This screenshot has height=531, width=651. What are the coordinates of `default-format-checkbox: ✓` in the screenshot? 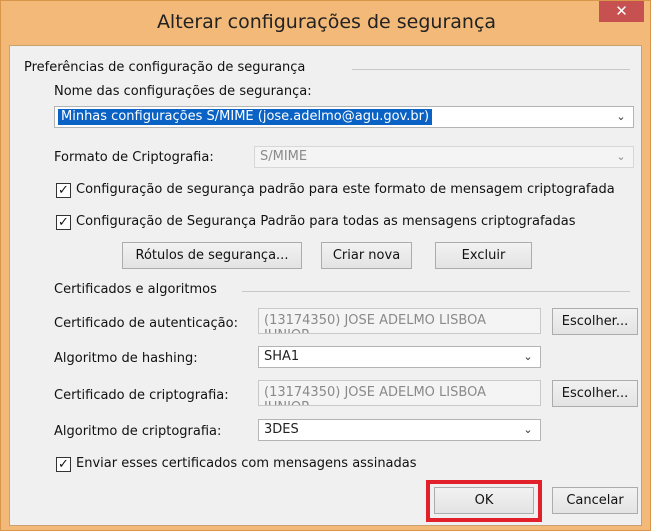 It's located at (63, 190).